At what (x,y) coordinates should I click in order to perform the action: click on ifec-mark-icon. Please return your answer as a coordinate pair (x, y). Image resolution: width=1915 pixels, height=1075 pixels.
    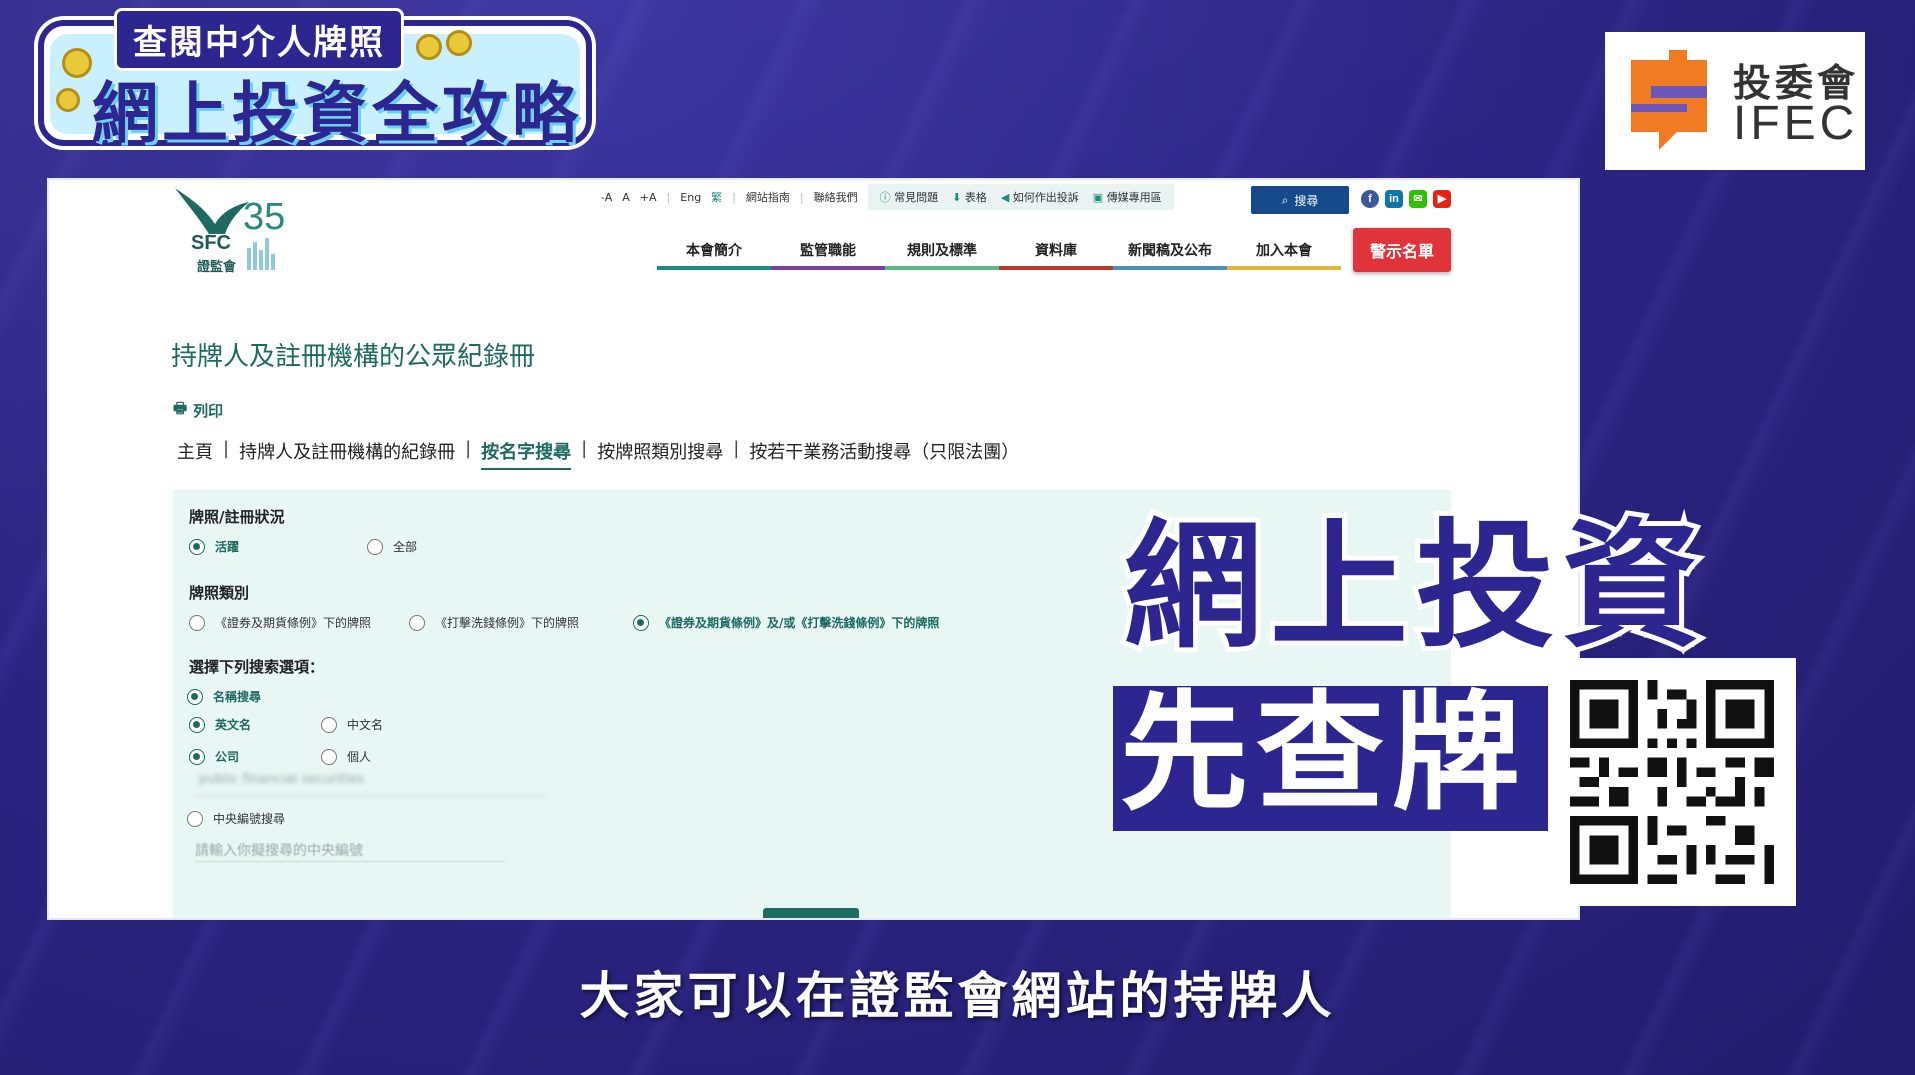
    Looking at the image, I should click on (1669, 100).